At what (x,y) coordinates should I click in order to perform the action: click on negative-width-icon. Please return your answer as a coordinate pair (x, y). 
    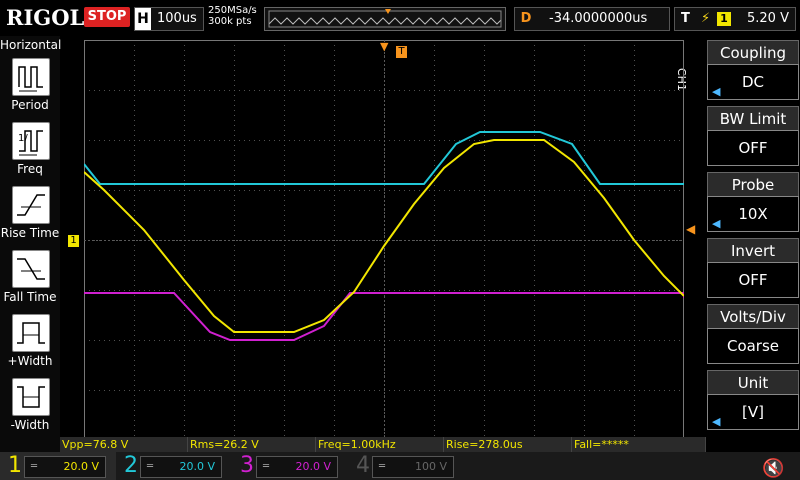
    Looking at the image, I should click on (31, 397).